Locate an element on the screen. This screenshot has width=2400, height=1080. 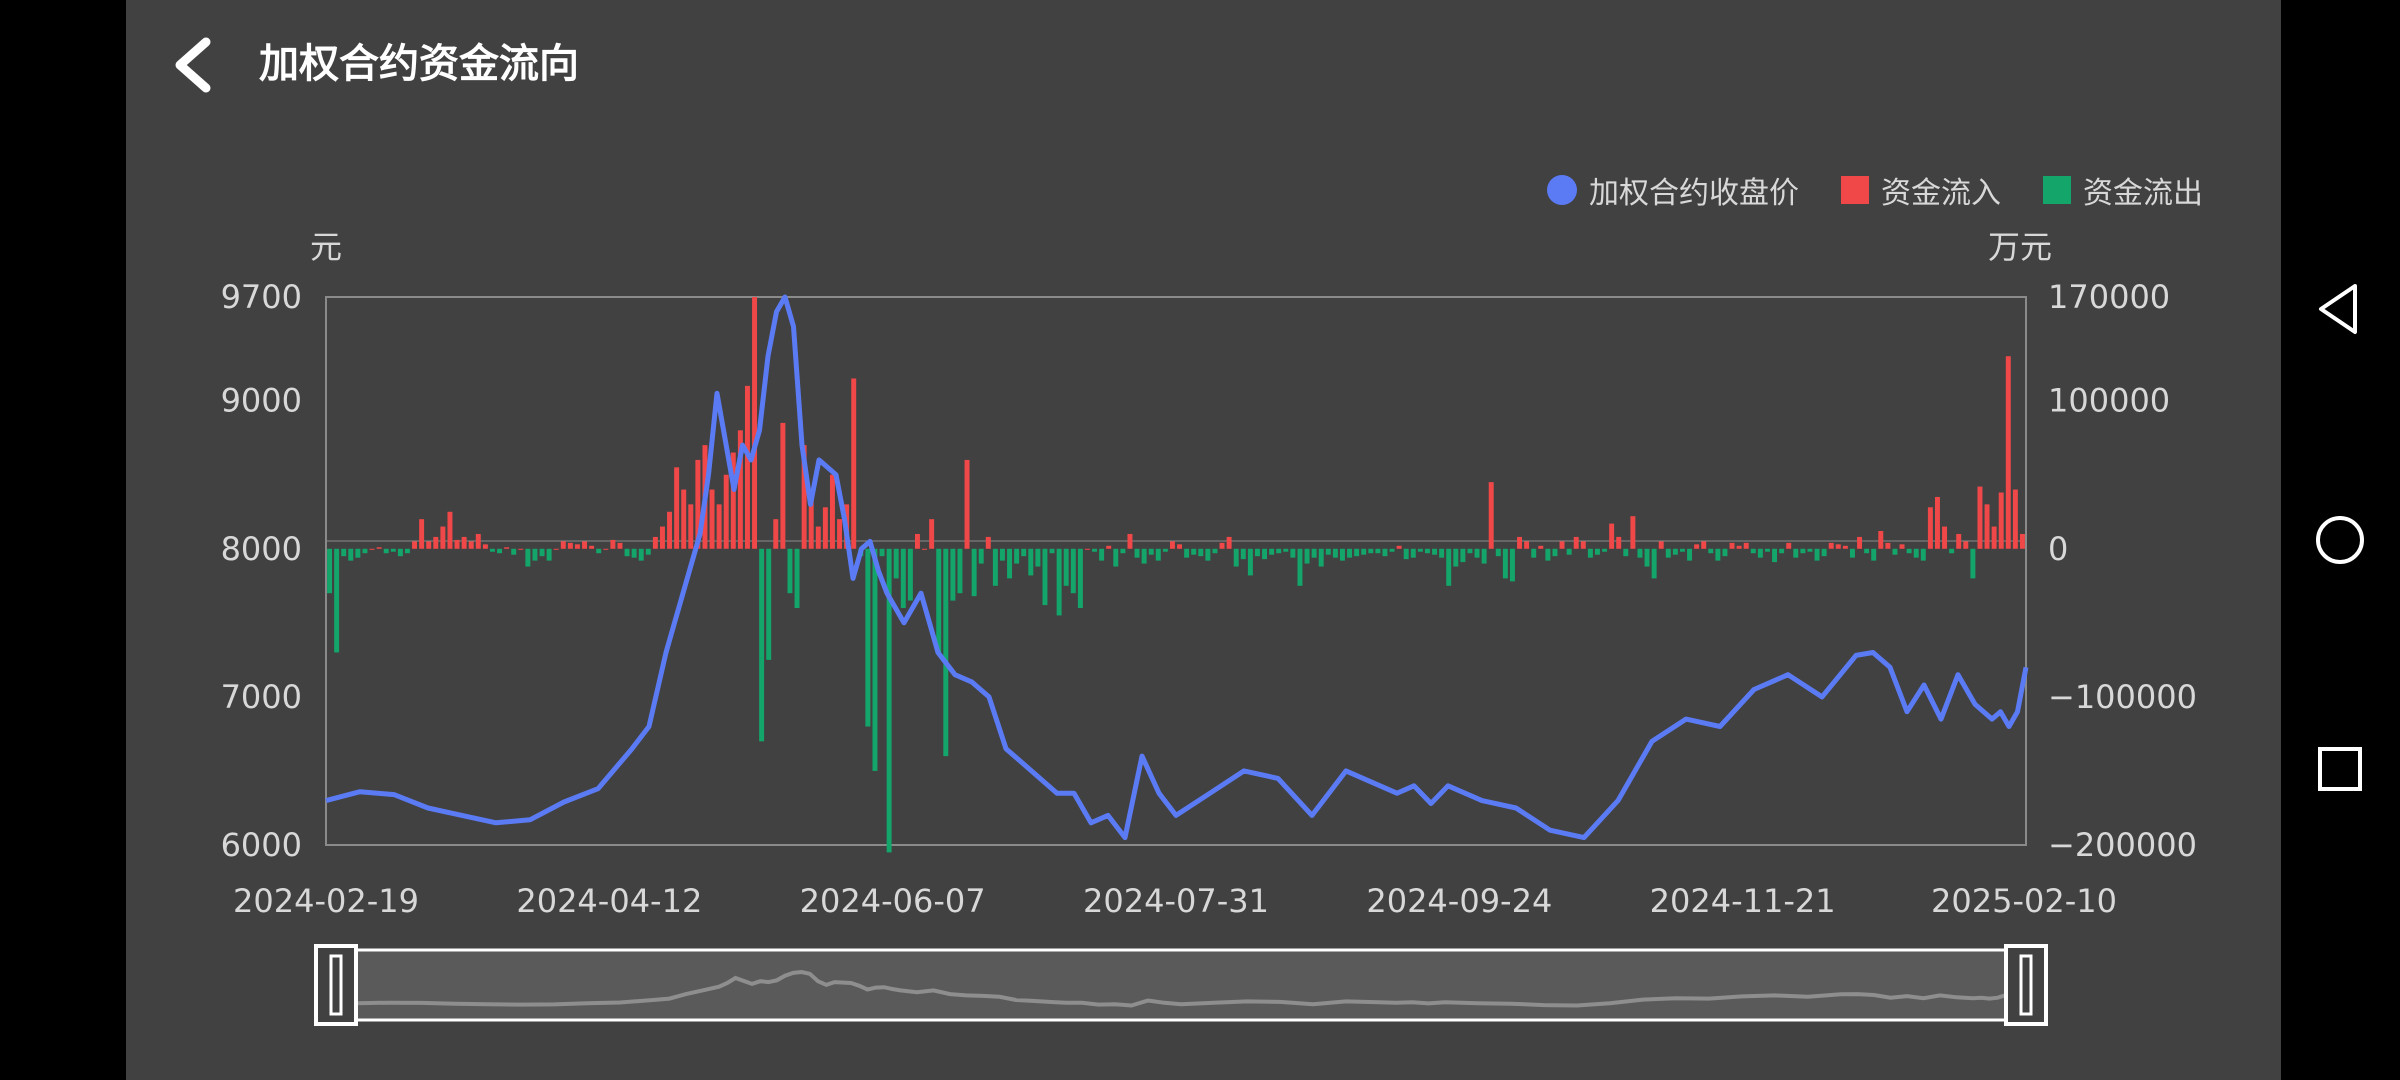
zoom-track is located at coordinates (1181, 985).